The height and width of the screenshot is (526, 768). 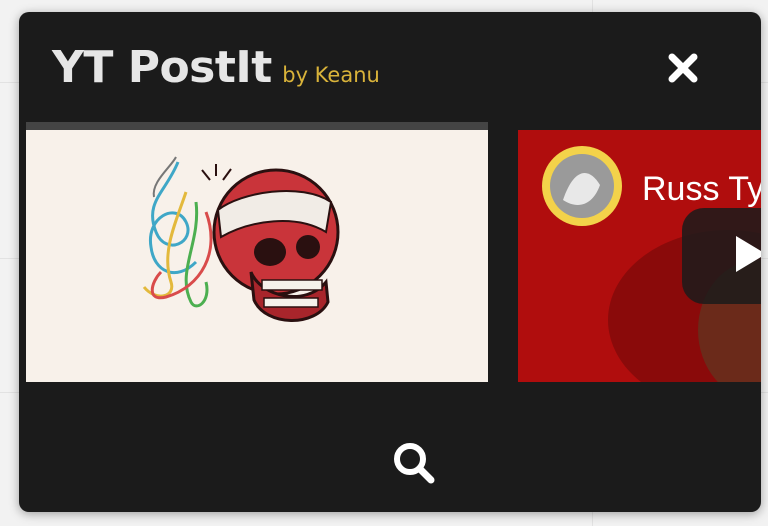 I want to click on search-button, so click(x=414, y=463).